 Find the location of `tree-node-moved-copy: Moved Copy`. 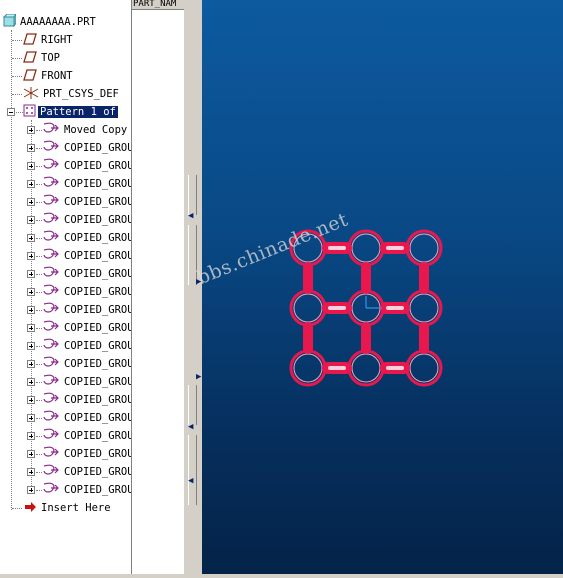

tree-node-moved-copy: Moved Copy is located at coordinates (84, 130).